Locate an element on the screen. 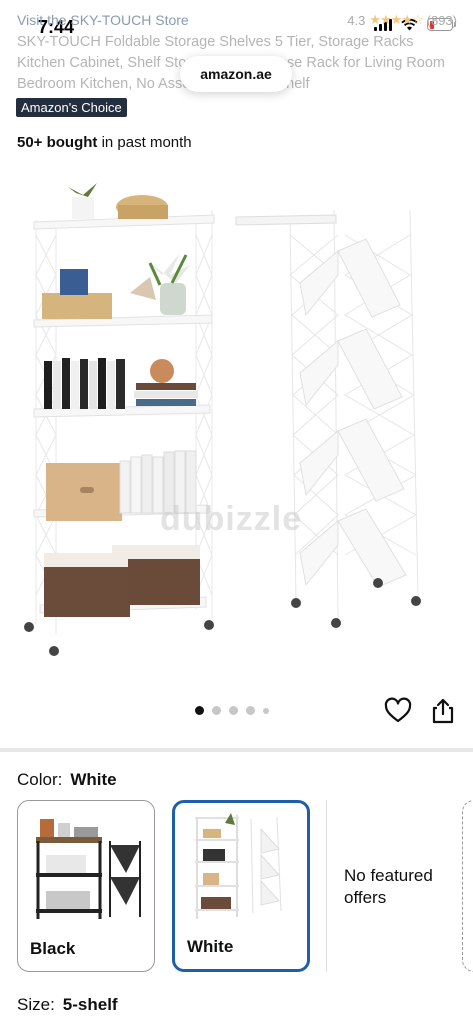  swatch-white: White is located at coordinates (241, 886).